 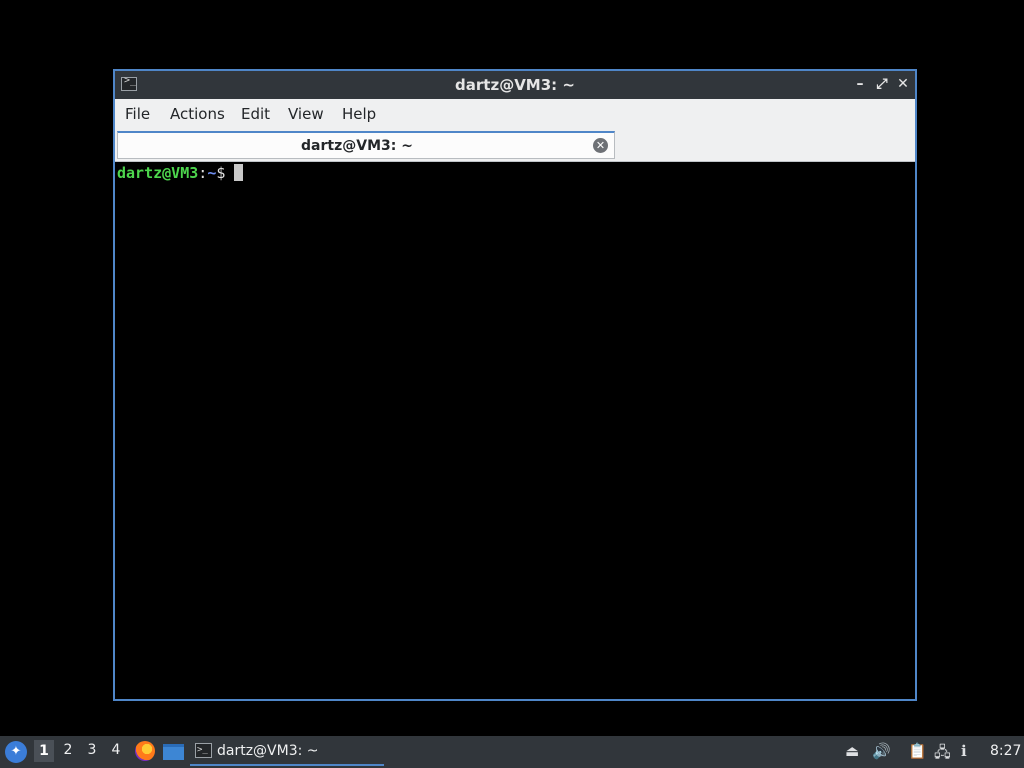 What do you see at coordinates (239, 172) in the screenshot?
I see `text-cursor` at bounding box center [239, 172].